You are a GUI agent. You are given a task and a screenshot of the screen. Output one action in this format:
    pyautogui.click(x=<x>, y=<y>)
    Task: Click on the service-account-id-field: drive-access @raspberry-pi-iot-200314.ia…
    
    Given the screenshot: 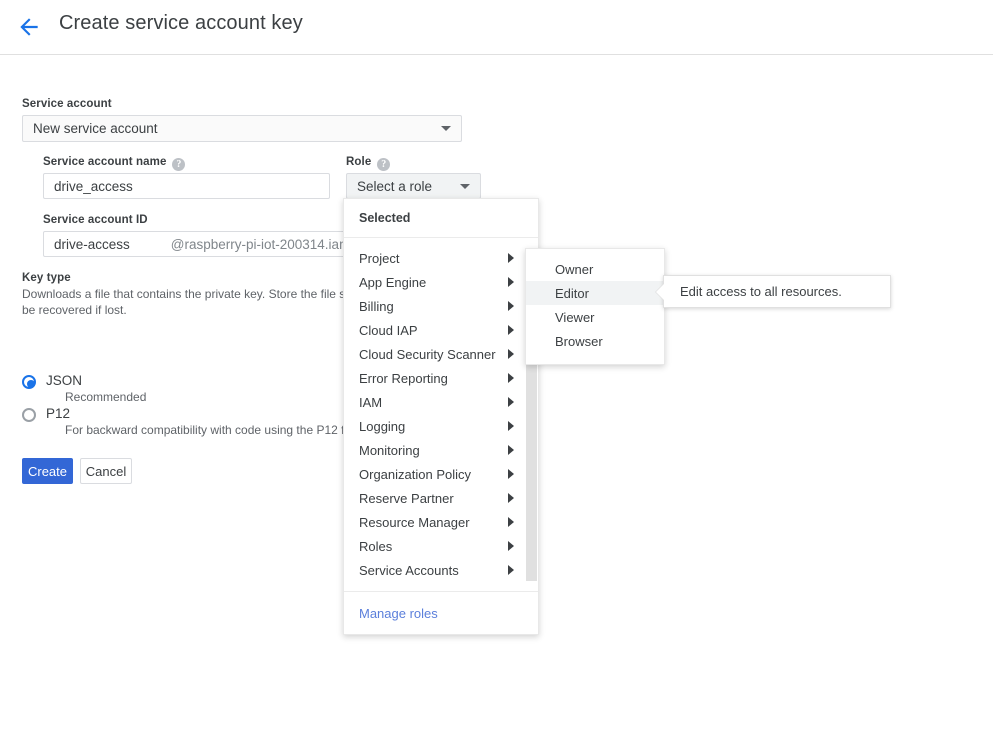 What is the action you would take?
    pyautogui.click(x=208, y=244)
    